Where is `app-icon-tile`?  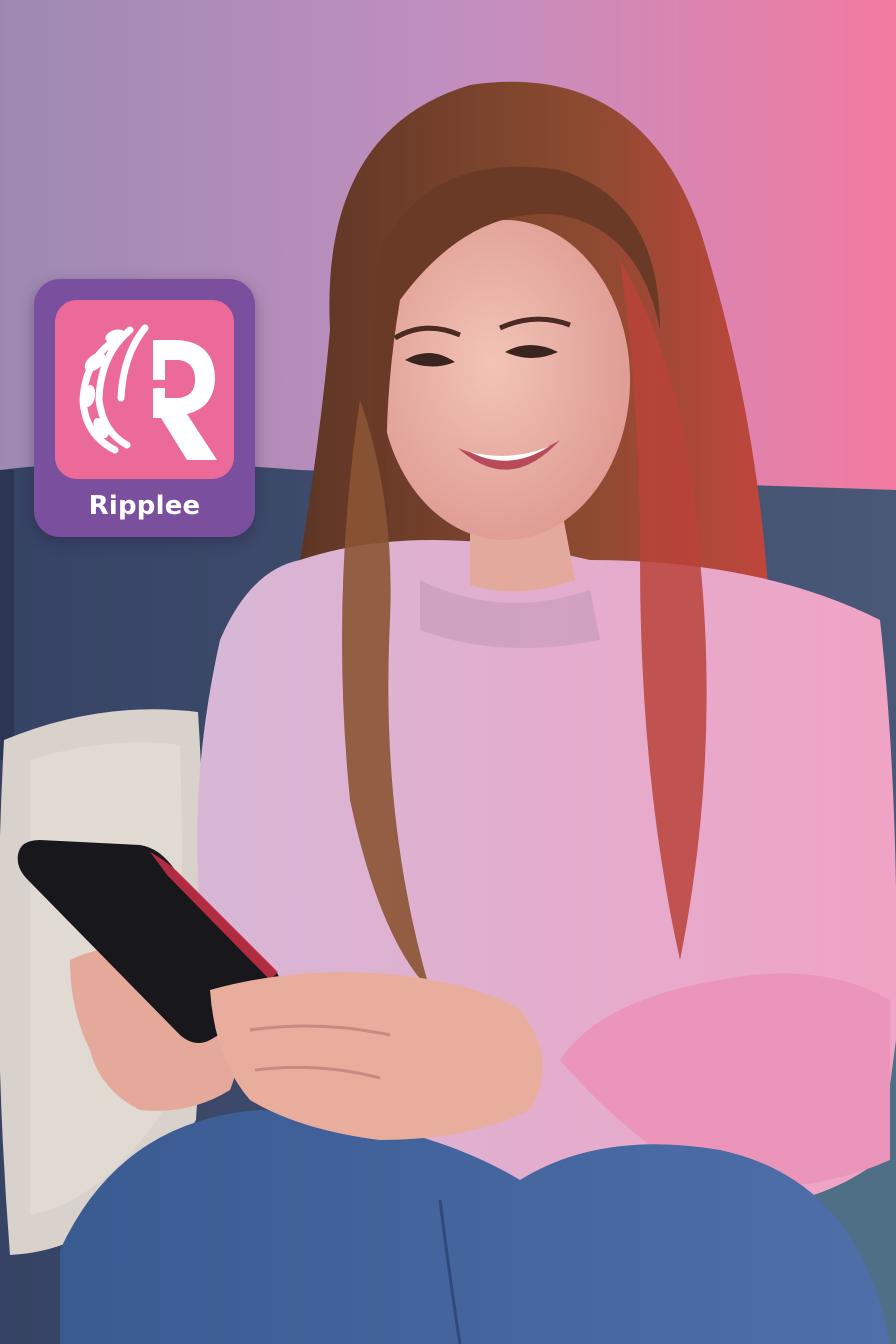
app-icon-tile is located at coordinates (144, 389).